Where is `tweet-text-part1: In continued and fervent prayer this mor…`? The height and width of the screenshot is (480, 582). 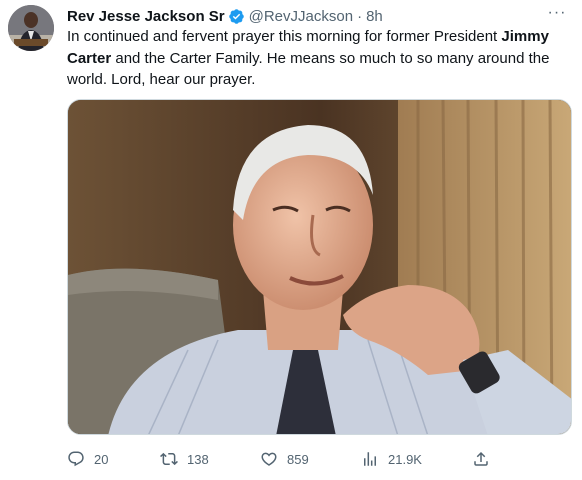 tweet-text-part1: In continued and fervent prayer this mor… is located at coordinates (284, 36).